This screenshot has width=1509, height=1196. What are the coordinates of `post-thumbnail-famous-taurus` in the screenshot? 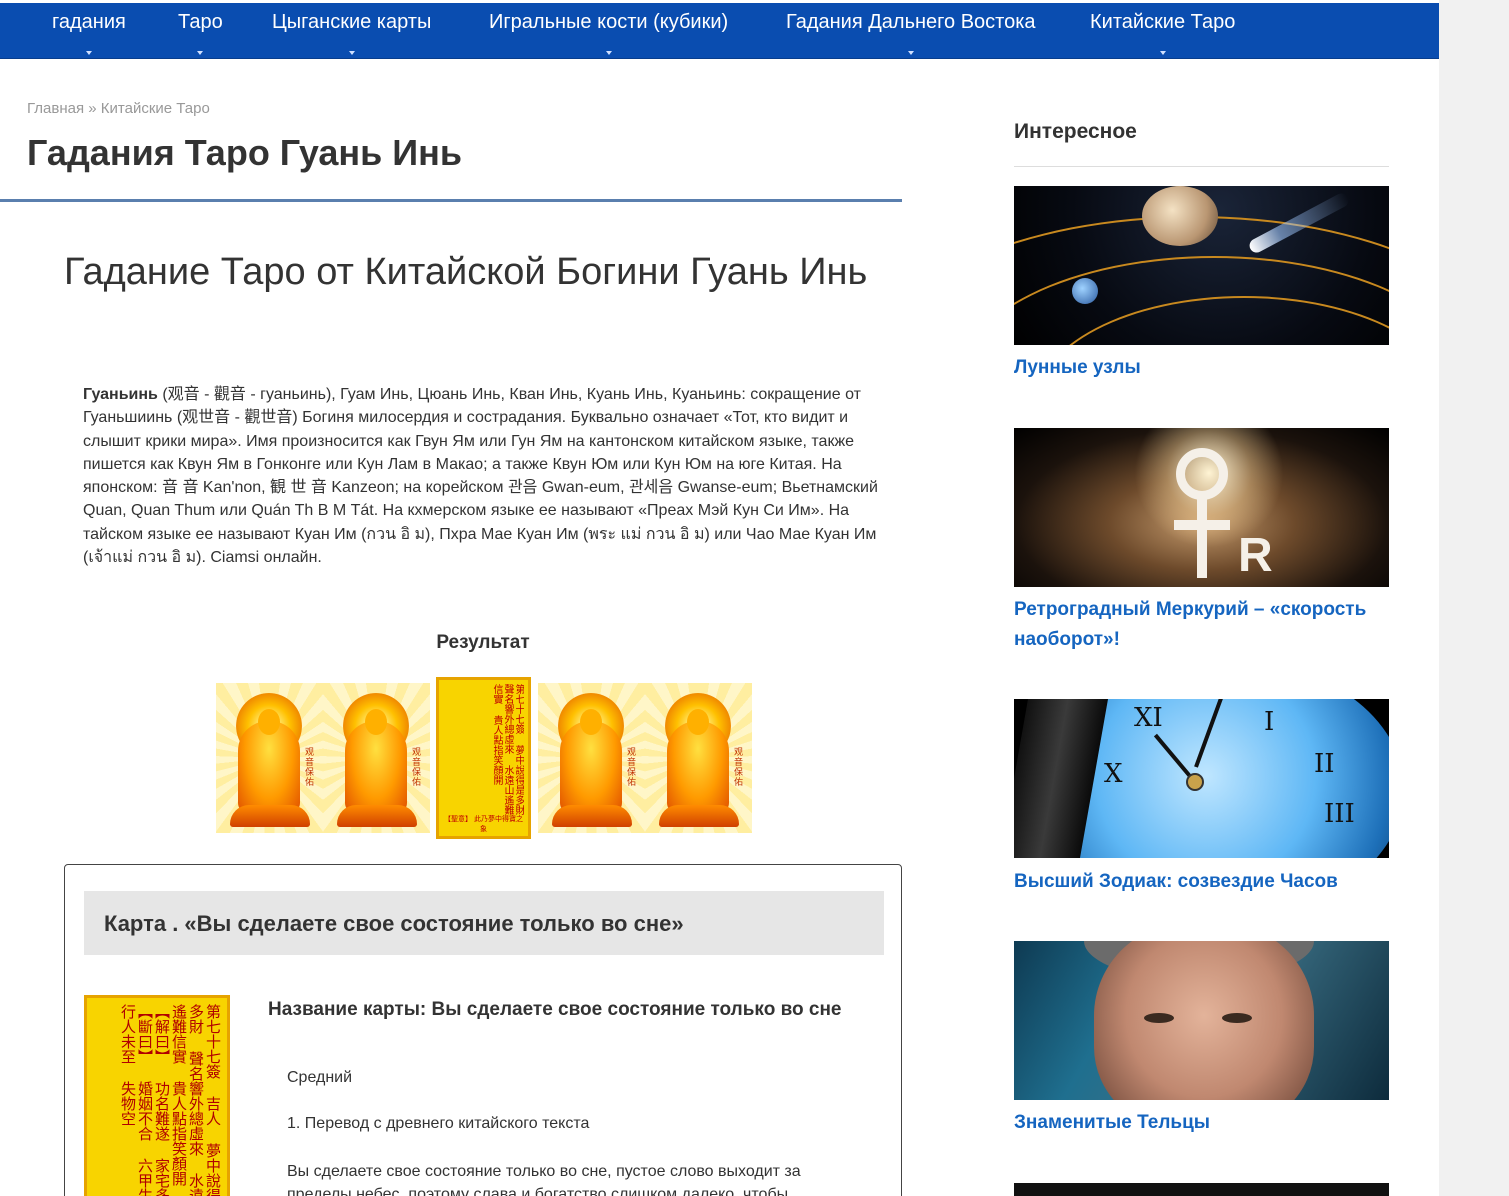 It's located at (1201, 1020).